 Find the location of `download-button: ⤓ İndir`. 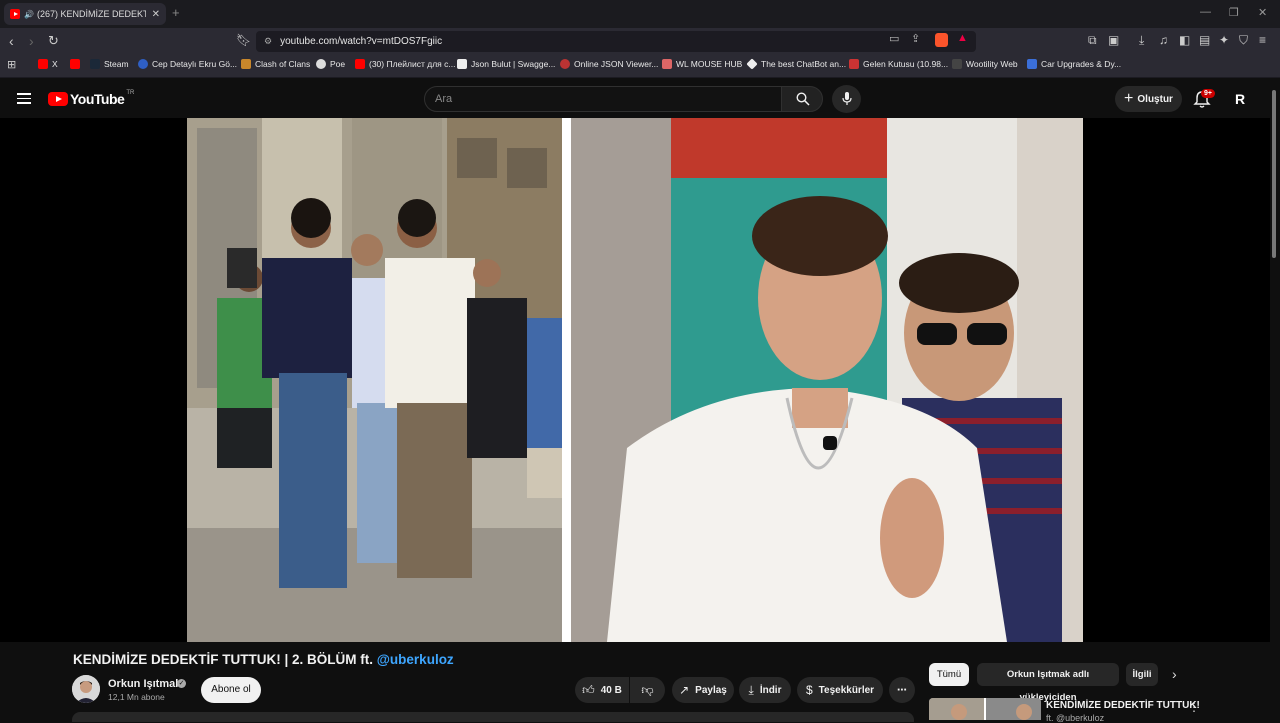

download-button: ⤓ İndir is located at coordinates (765, 690).